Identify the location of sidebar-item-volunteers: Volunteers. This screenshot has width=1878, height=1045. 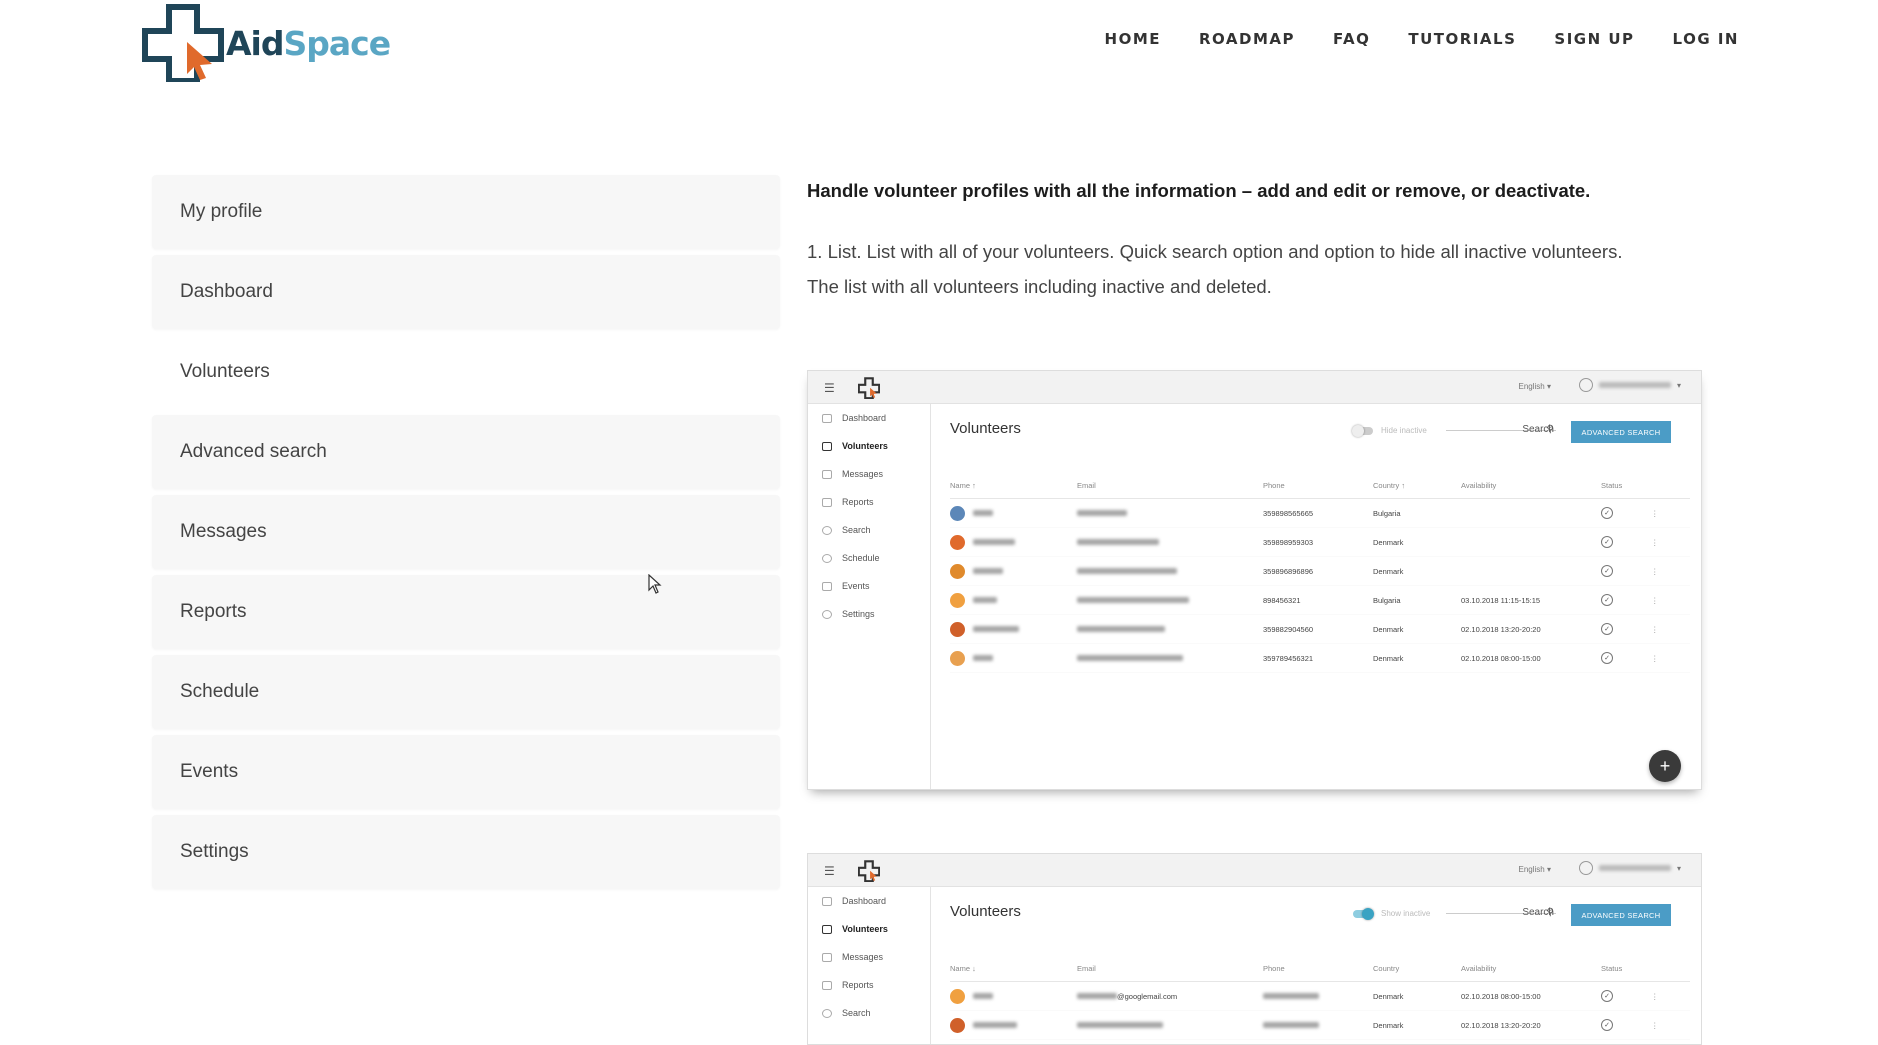
(466, 372).